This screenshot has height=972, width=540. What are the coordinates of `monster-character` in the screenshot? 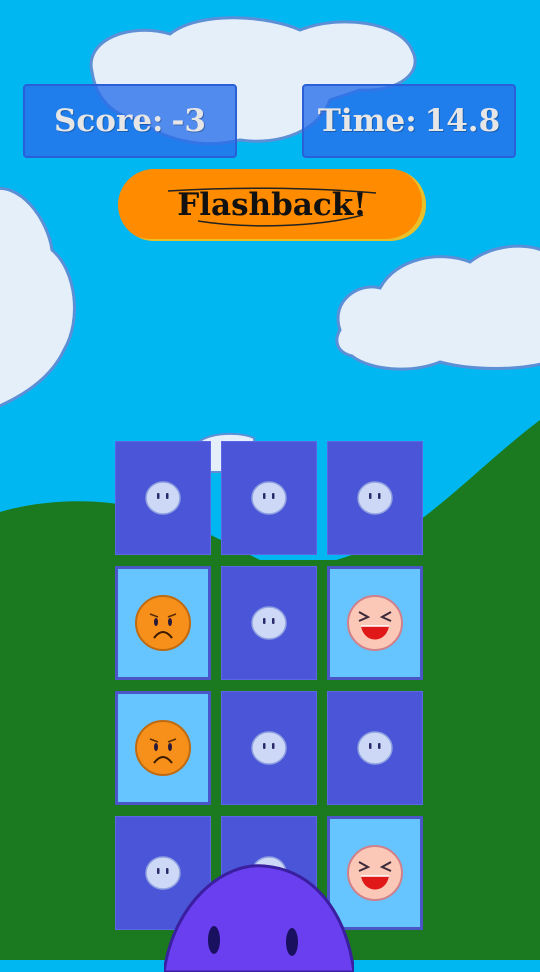 It's located at (259, 918).